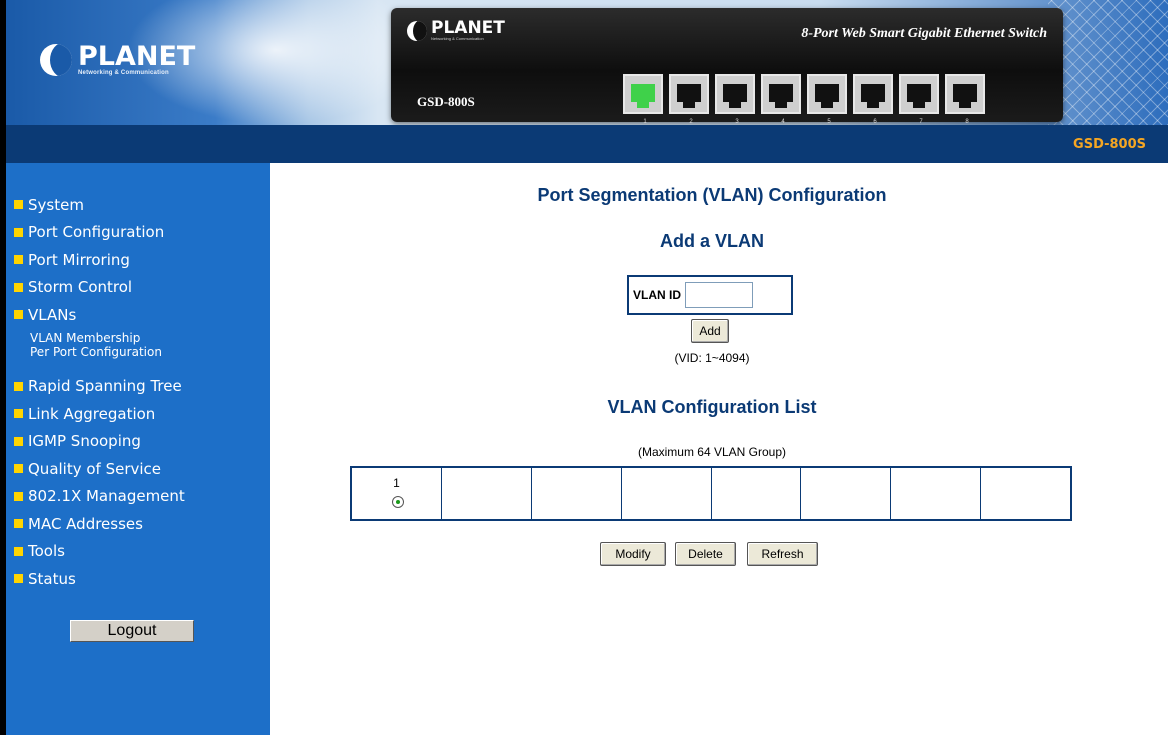 This screenshot has width=1168, height=735. I want to click on sidebar-item-storm-control: Storm Control, so click(99, 288).